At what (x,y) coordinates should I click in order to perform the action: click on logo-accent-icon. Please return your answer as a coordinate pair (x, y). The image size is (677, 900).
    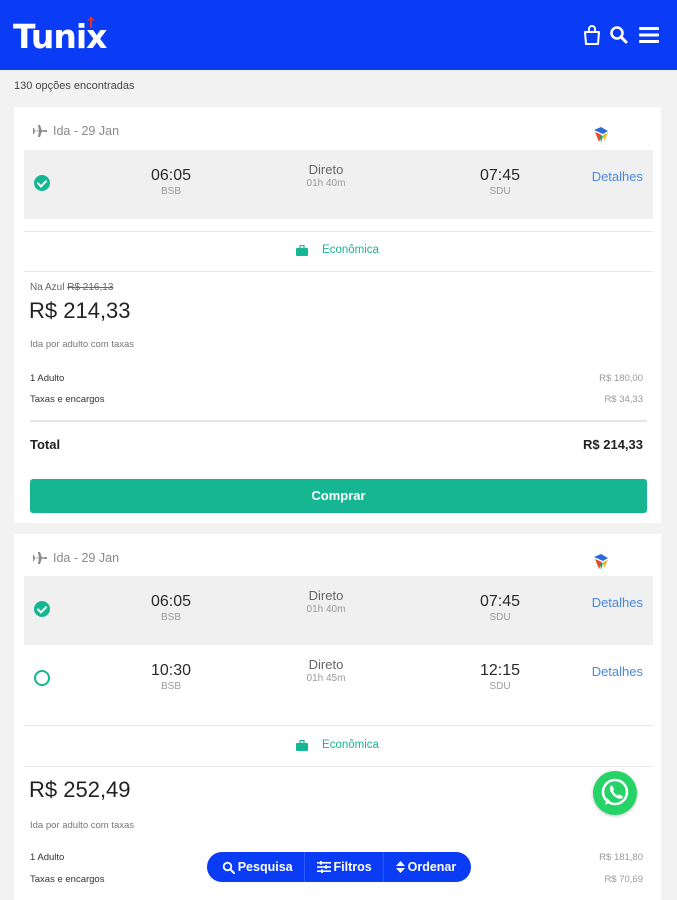
    Looking at the image, I should click on (91, 22).